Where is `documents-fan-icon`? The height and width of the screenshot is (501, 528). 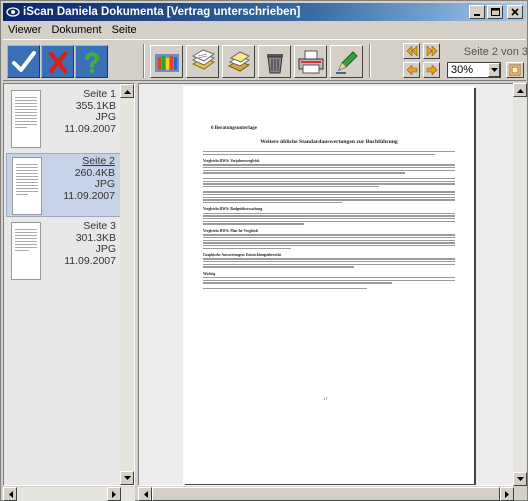
documents-fan-icon is located at coordinates (238, 61).